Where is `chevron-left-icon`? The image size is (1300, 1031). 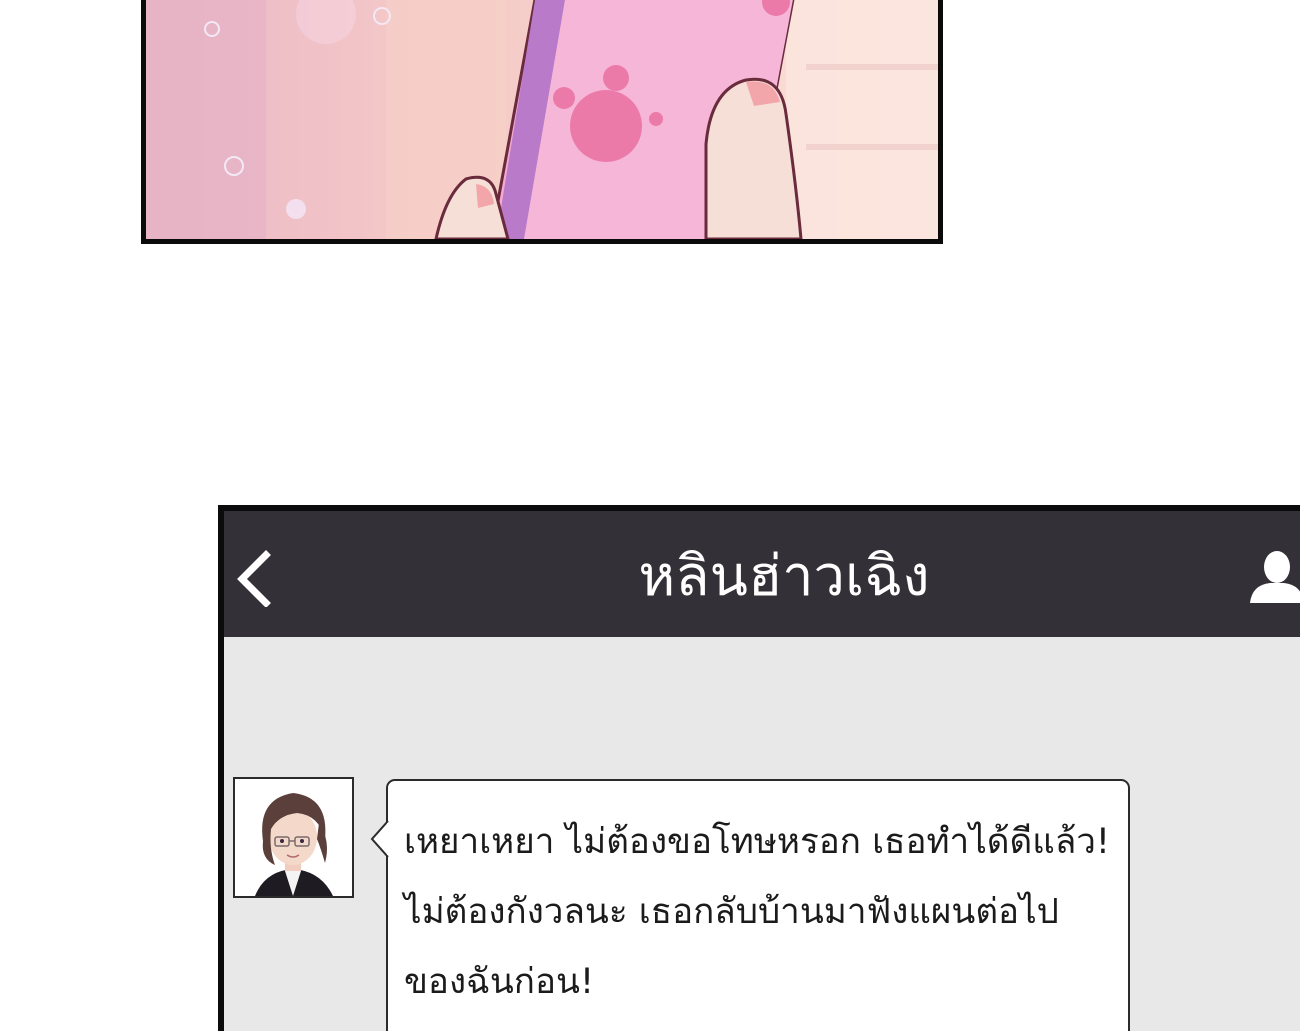 chevron-left-icon is located at coordinates (256, 577).